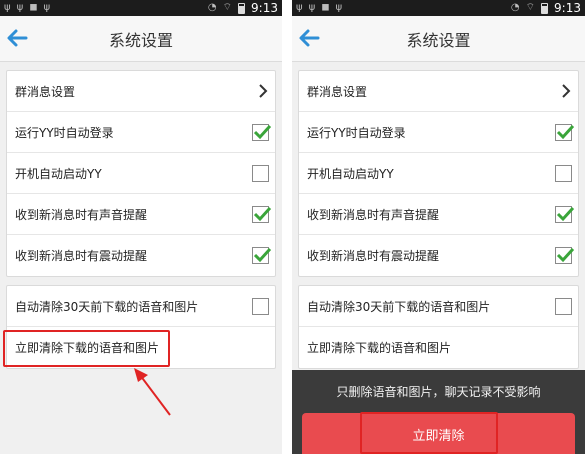 The width and height of the screenshot is (585, 454). Describe the element at coordinates (438, 412) in the screenshot. I see `confirm-sheet: 只删除语音和图片，聊天记录不受影响 立即清除` at that location.